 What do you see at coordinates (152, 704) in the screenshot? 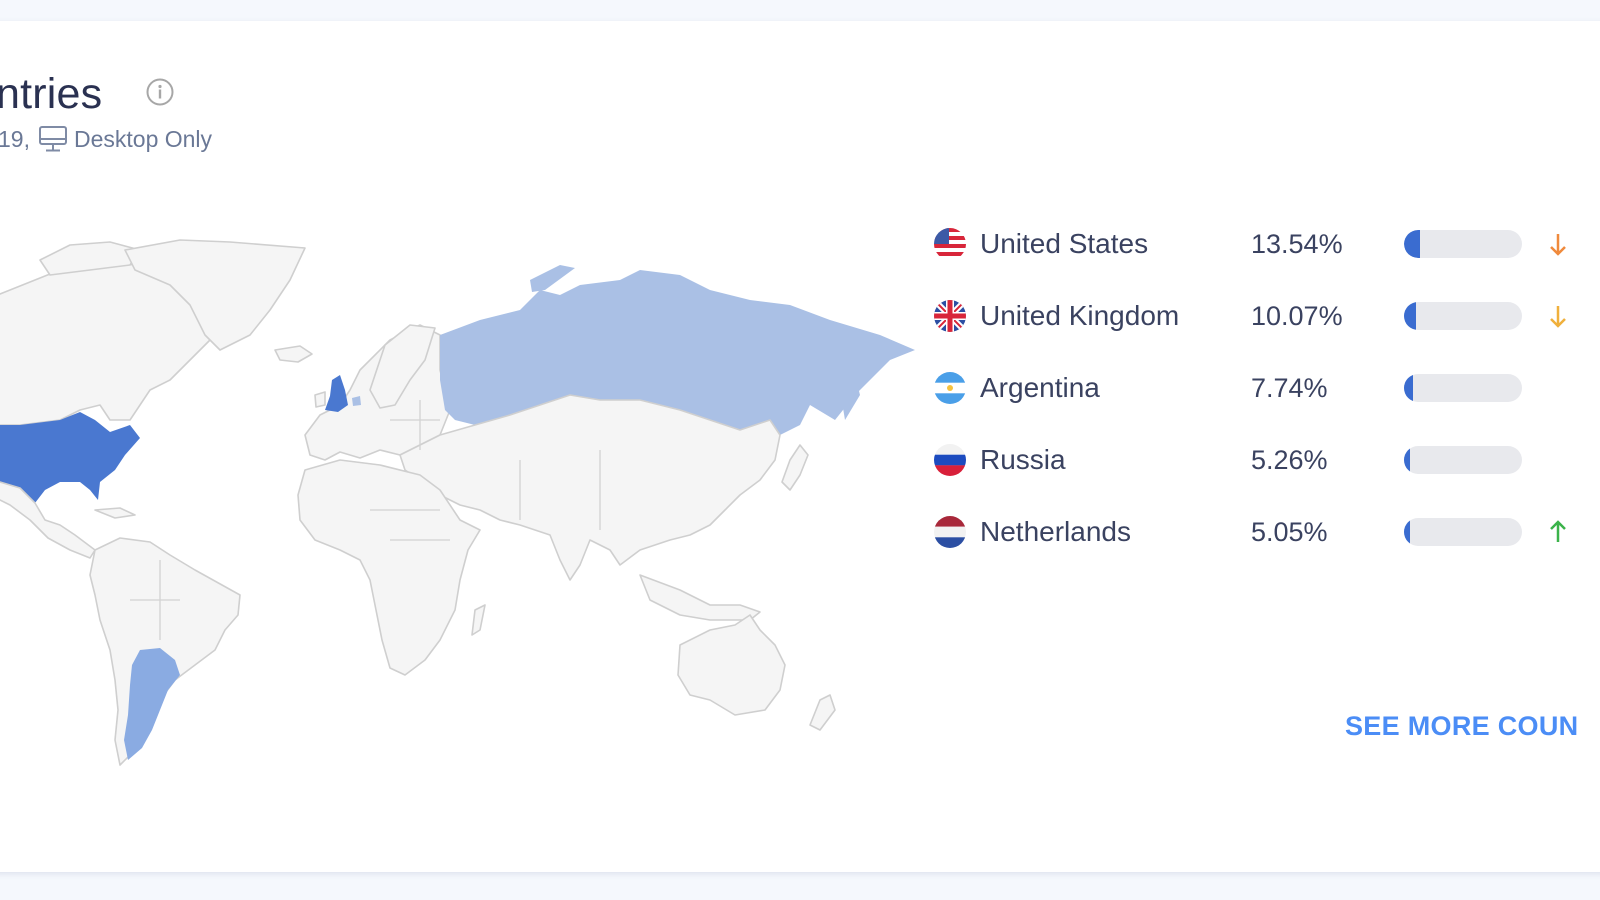
I see `map-argentina` at bounding box center [152, 704].